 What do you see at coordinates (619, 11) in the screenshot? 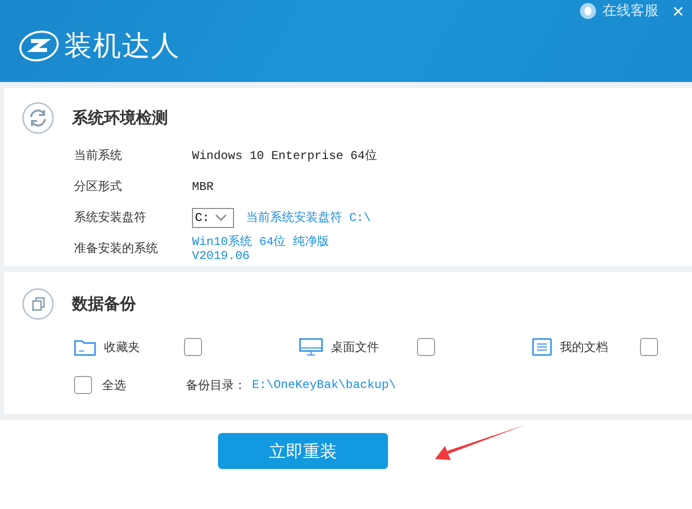
I see `online-support-link: 在线客服` at bounding box center [619, 11].